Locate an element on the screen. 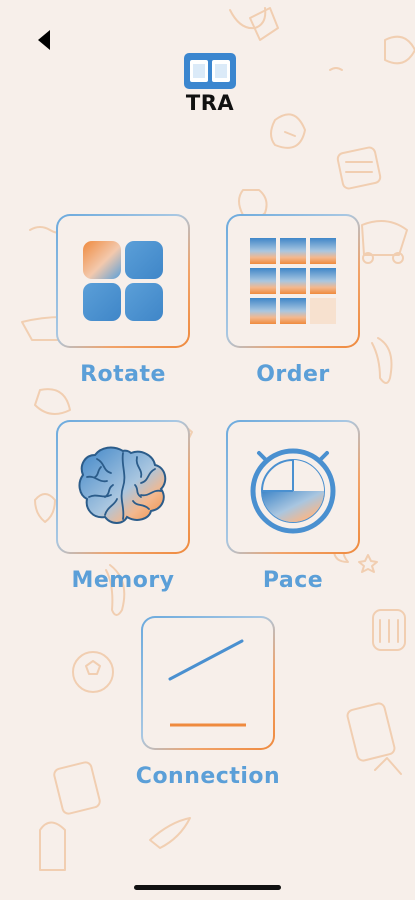 The width and height of the screenshot is (415, 900). app-logo: TRA is located at coordinates (210, 83).